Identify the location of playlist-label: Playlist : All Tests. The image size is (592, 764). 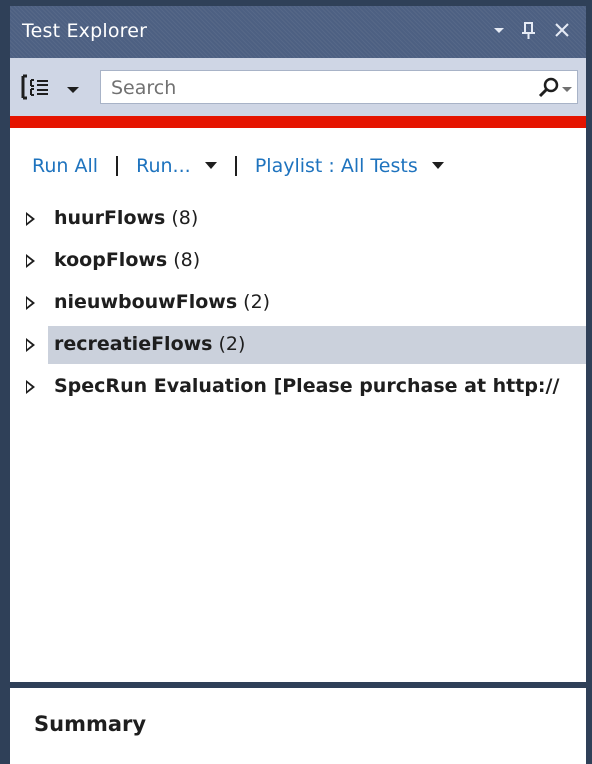
(336, 165).